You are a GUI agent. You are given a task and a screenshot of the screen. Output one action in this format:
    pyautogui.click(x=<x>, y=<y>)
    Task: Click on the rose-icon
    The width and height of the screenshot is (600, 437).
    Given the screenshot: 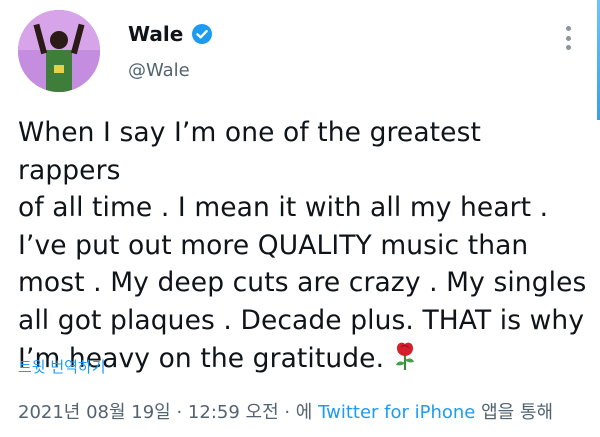 What is the action you would take?
    pyautogui.click(x=405, y=361)
    